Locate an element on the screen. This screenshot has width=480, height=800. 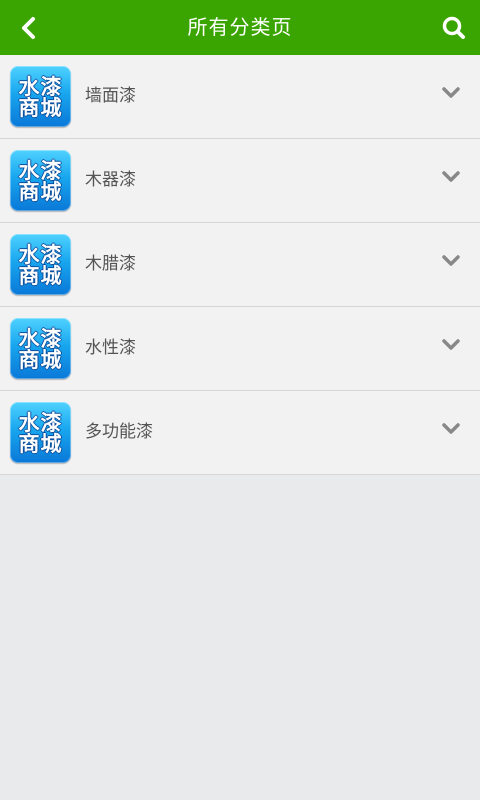
search-icon is located at coordinates (453, 27).